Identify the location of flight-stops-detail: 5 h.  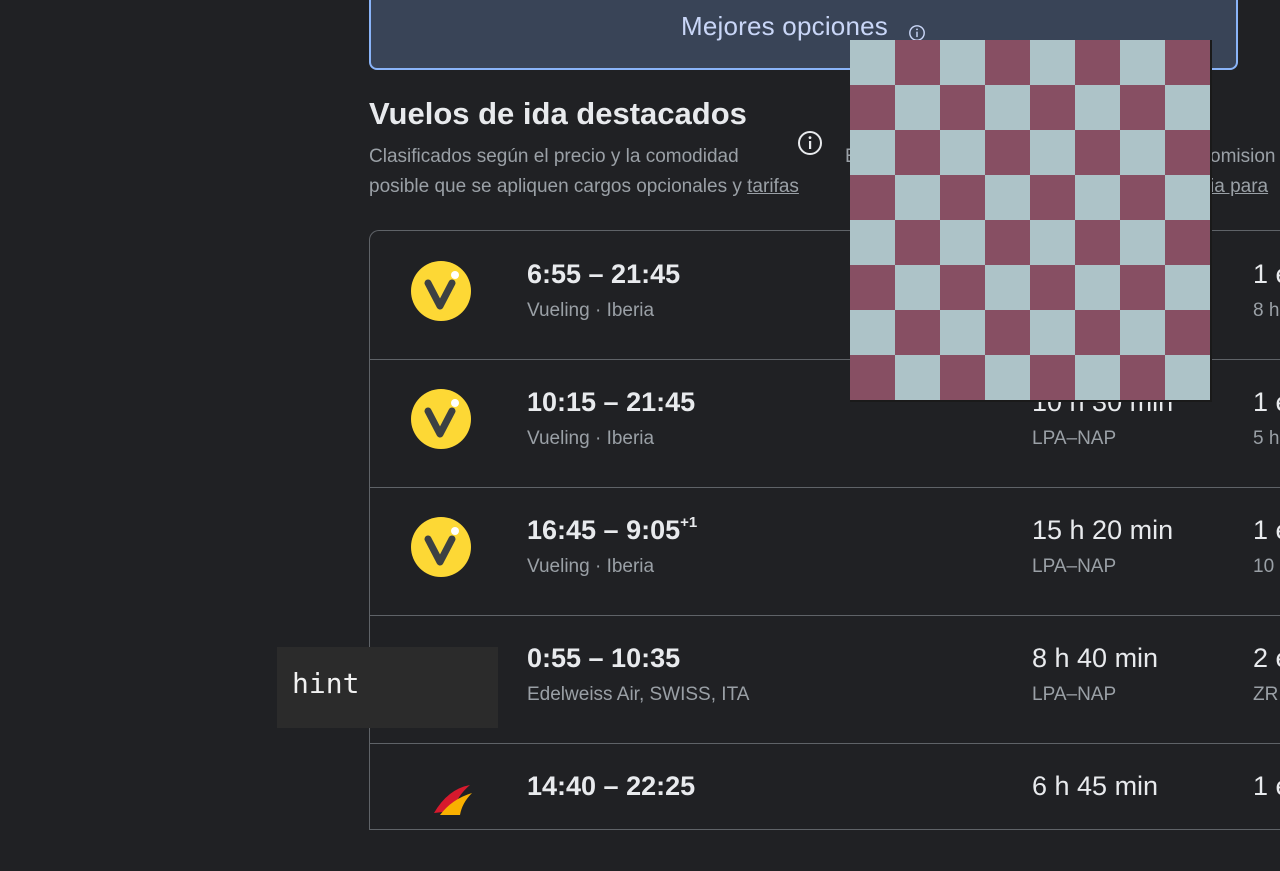
(1266, 438).